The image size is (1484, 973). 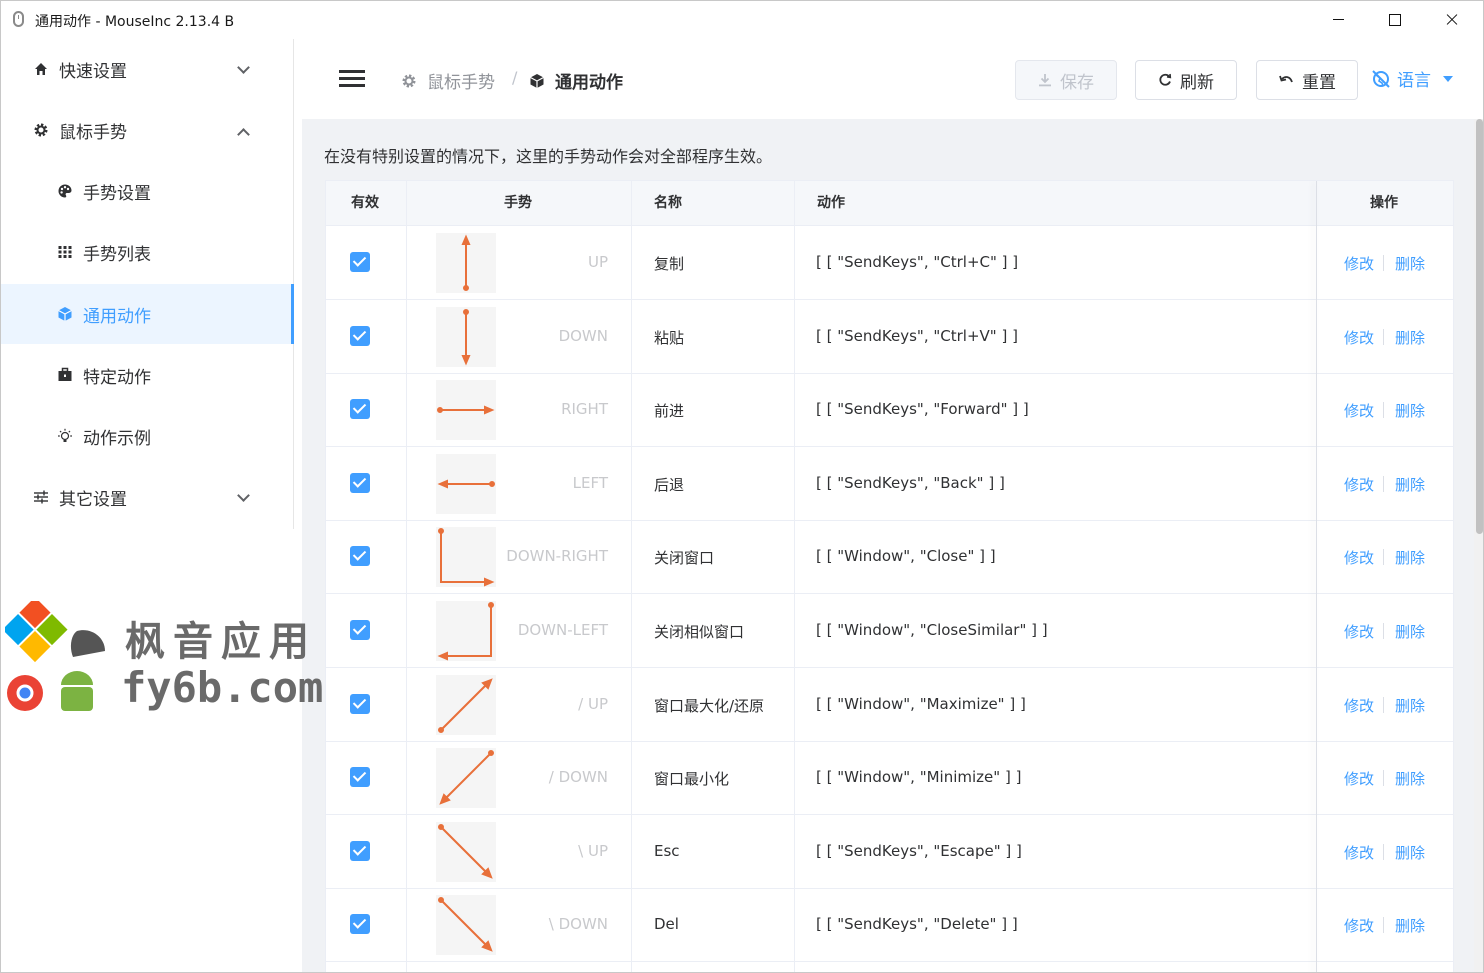 I want to click on gesture-label: DOWN-LEFT, so click(x=562, y=630).